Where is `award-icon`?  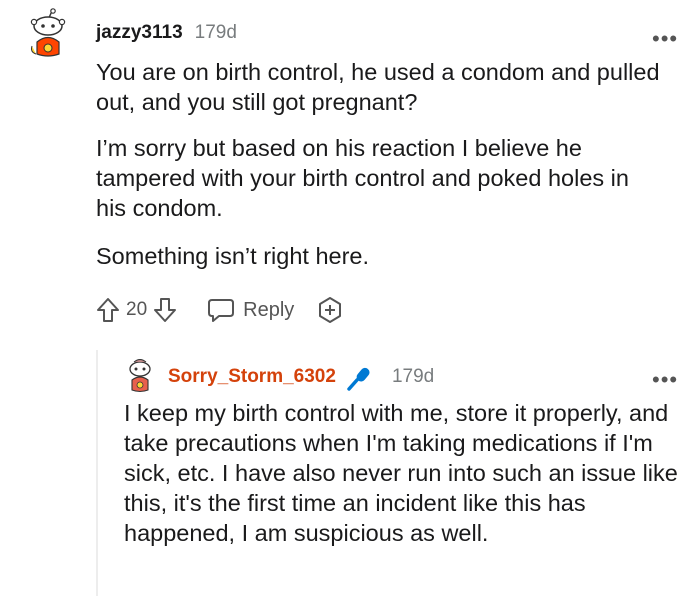
award-icon is located at coordinates (330, 310).